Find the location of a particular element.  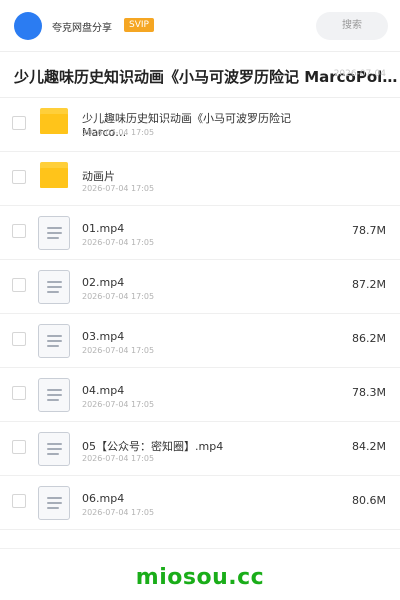

svip-badge: SVIP is located at coordinates (139, 25).